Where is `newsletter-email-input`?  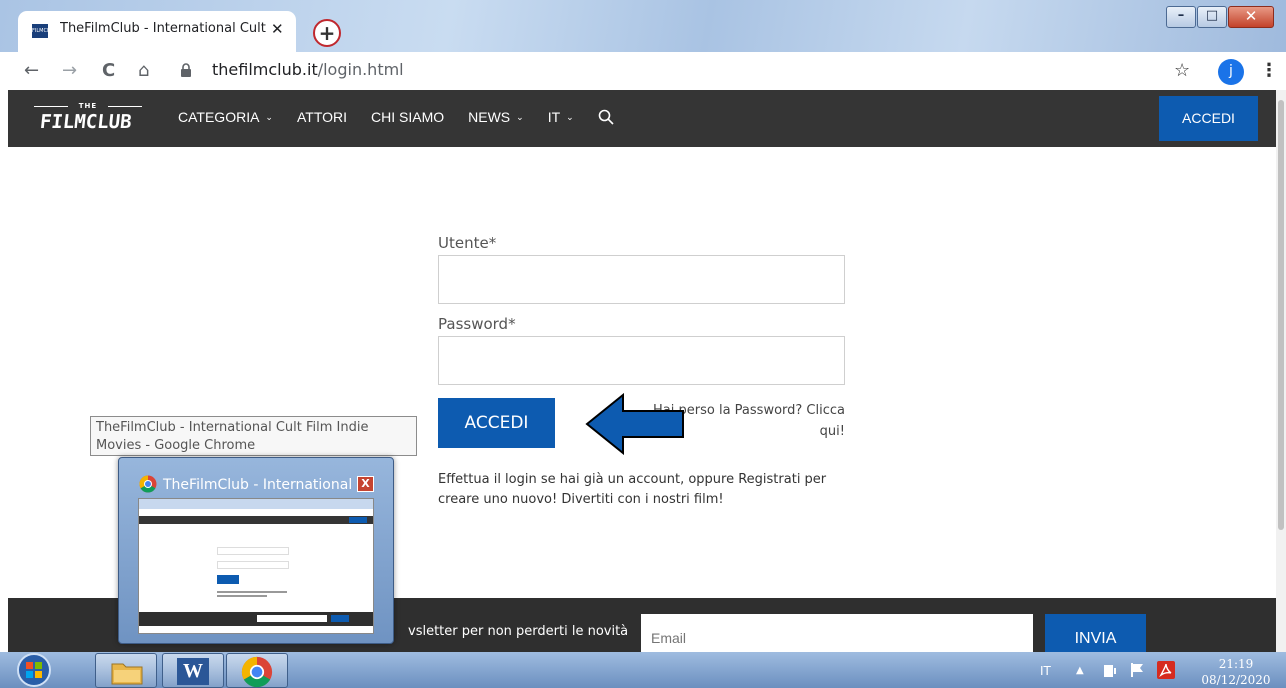
newsletter-email-input is located at coordinates (837, 635).